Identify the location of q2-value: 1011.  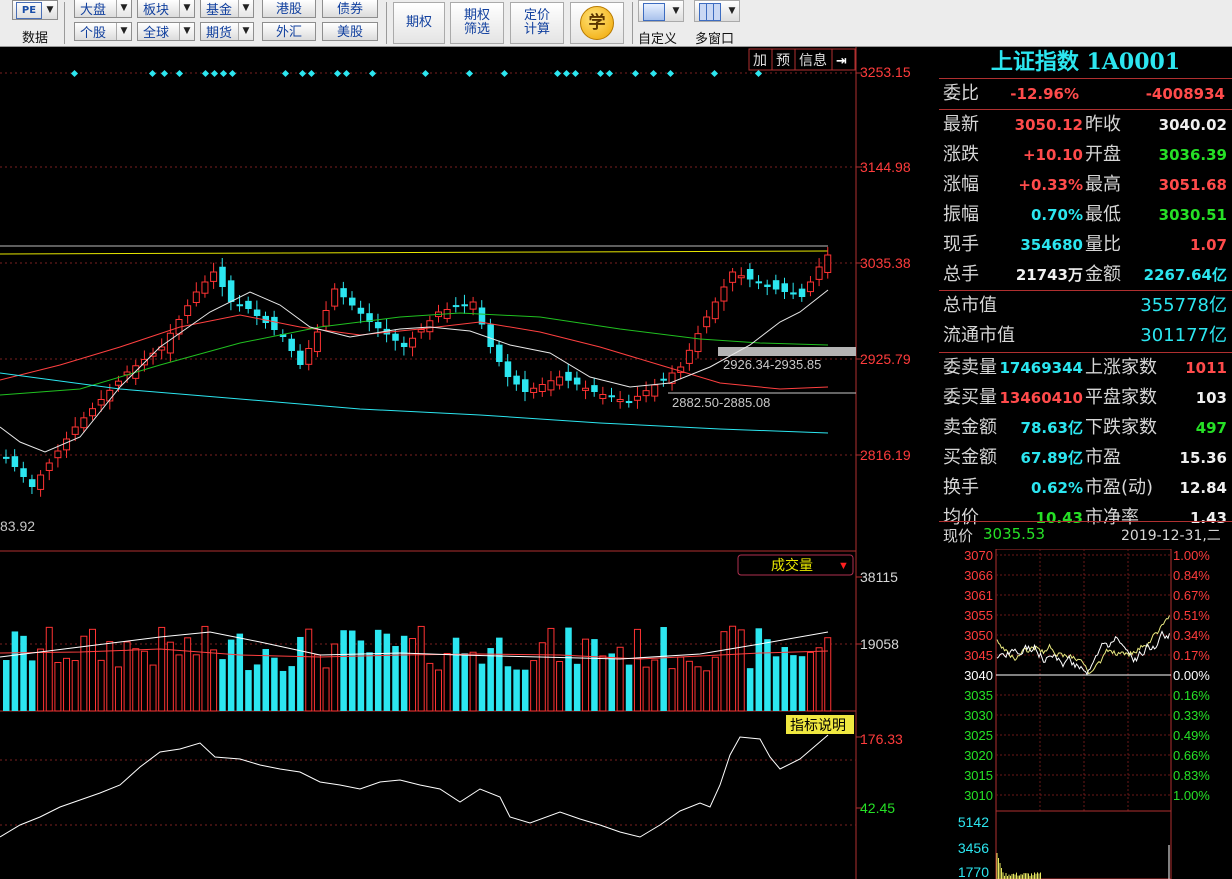
(1206, 368).